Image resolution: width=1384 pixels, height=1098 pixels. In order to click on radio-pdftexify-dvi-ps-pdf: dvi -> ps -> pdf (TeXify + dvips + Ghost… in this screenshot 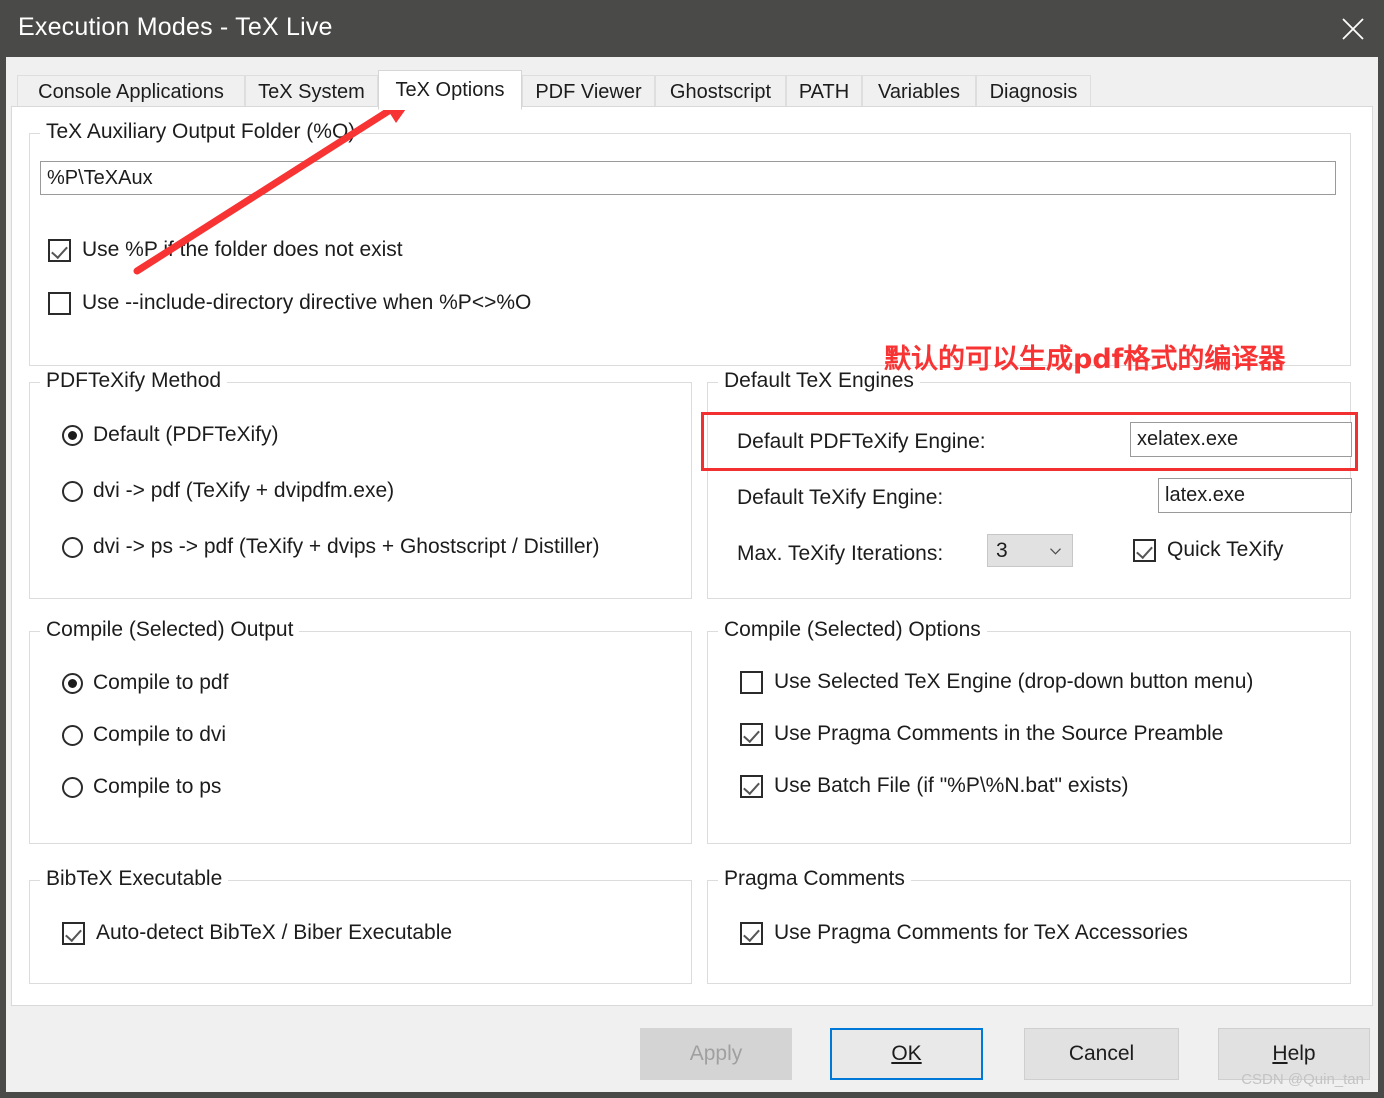, I will do `click(331, 547)`.